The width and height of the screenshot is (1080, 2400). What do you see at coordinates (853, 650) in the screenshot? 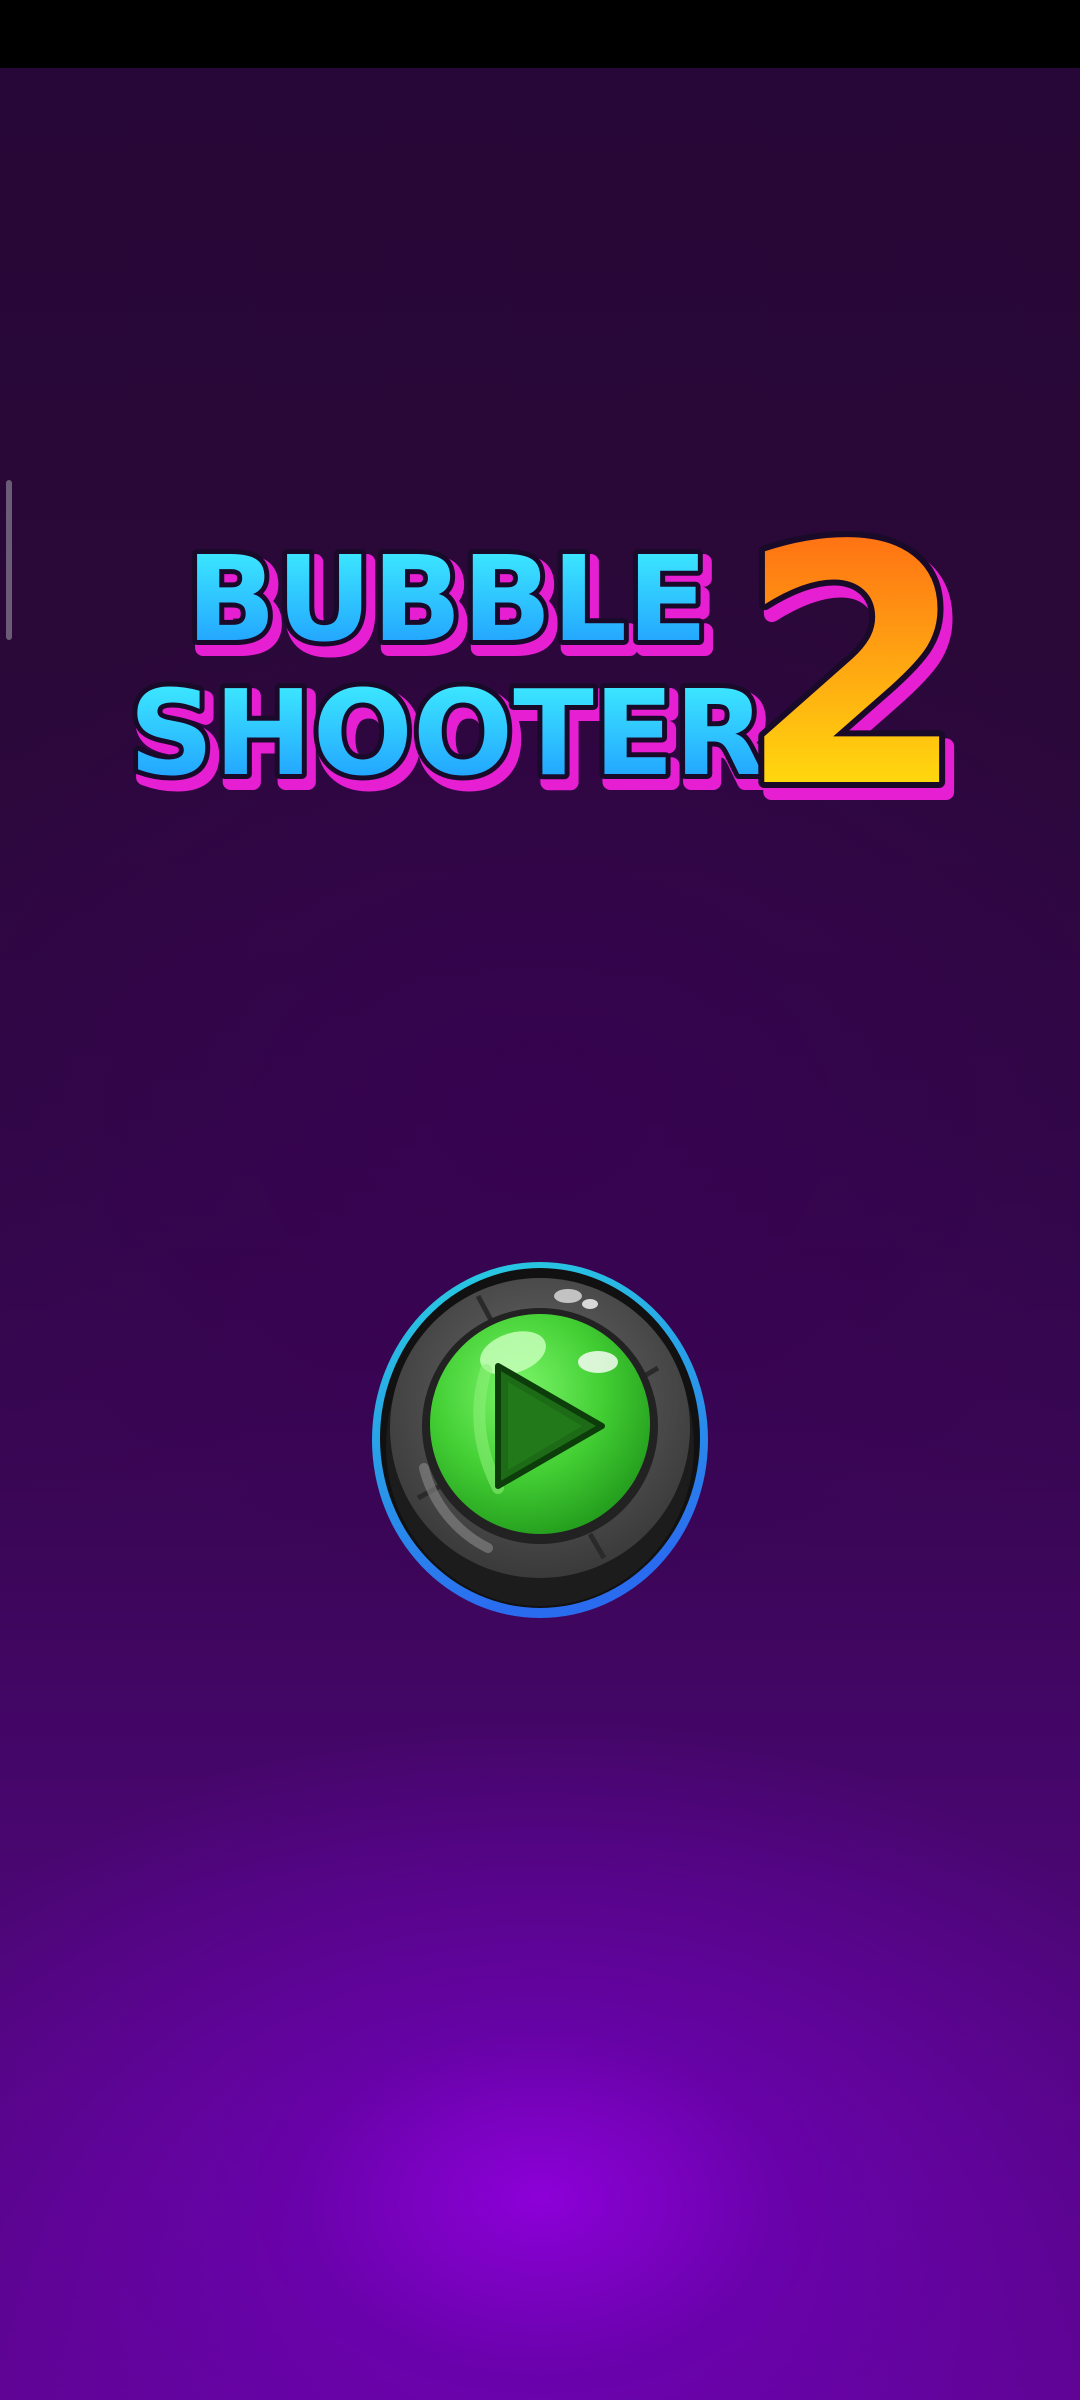
I see `title-number: 2` at bounding box center [853, 650].